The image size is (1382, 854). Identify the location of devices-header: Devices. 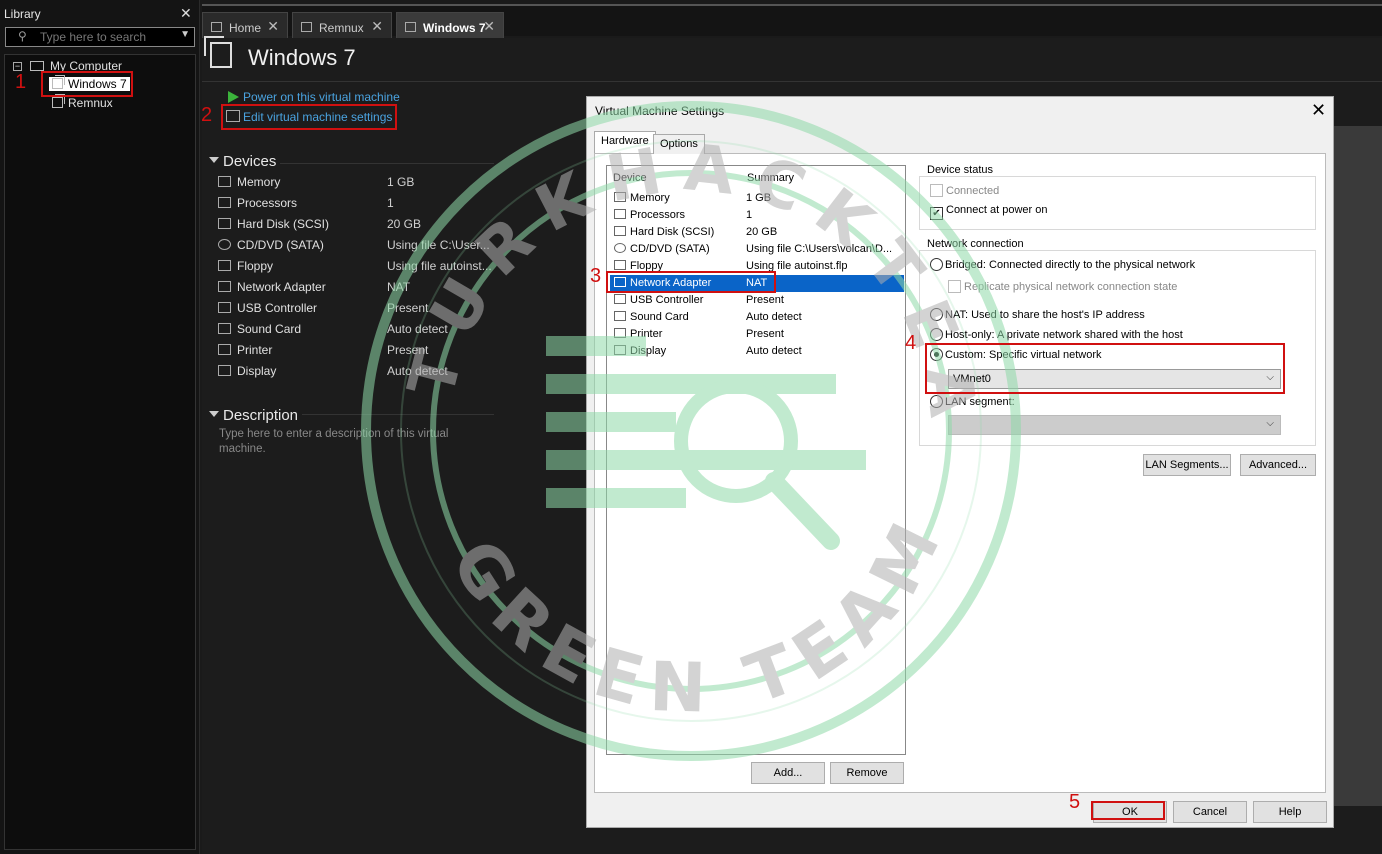
(242, 161).